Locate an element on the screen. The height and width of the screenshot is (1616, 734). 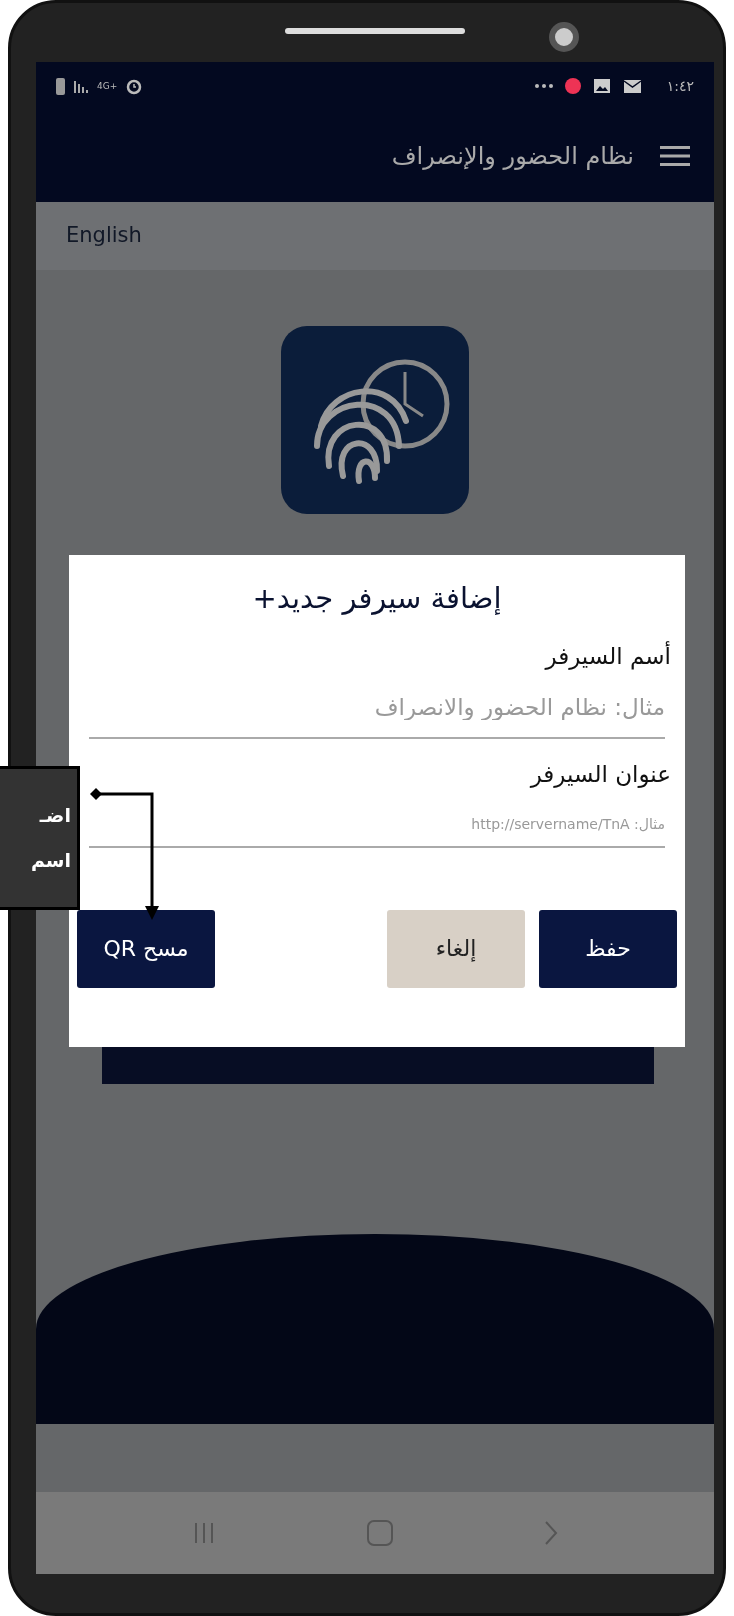
action-button: حفظ is located at coordinates (608, 948).